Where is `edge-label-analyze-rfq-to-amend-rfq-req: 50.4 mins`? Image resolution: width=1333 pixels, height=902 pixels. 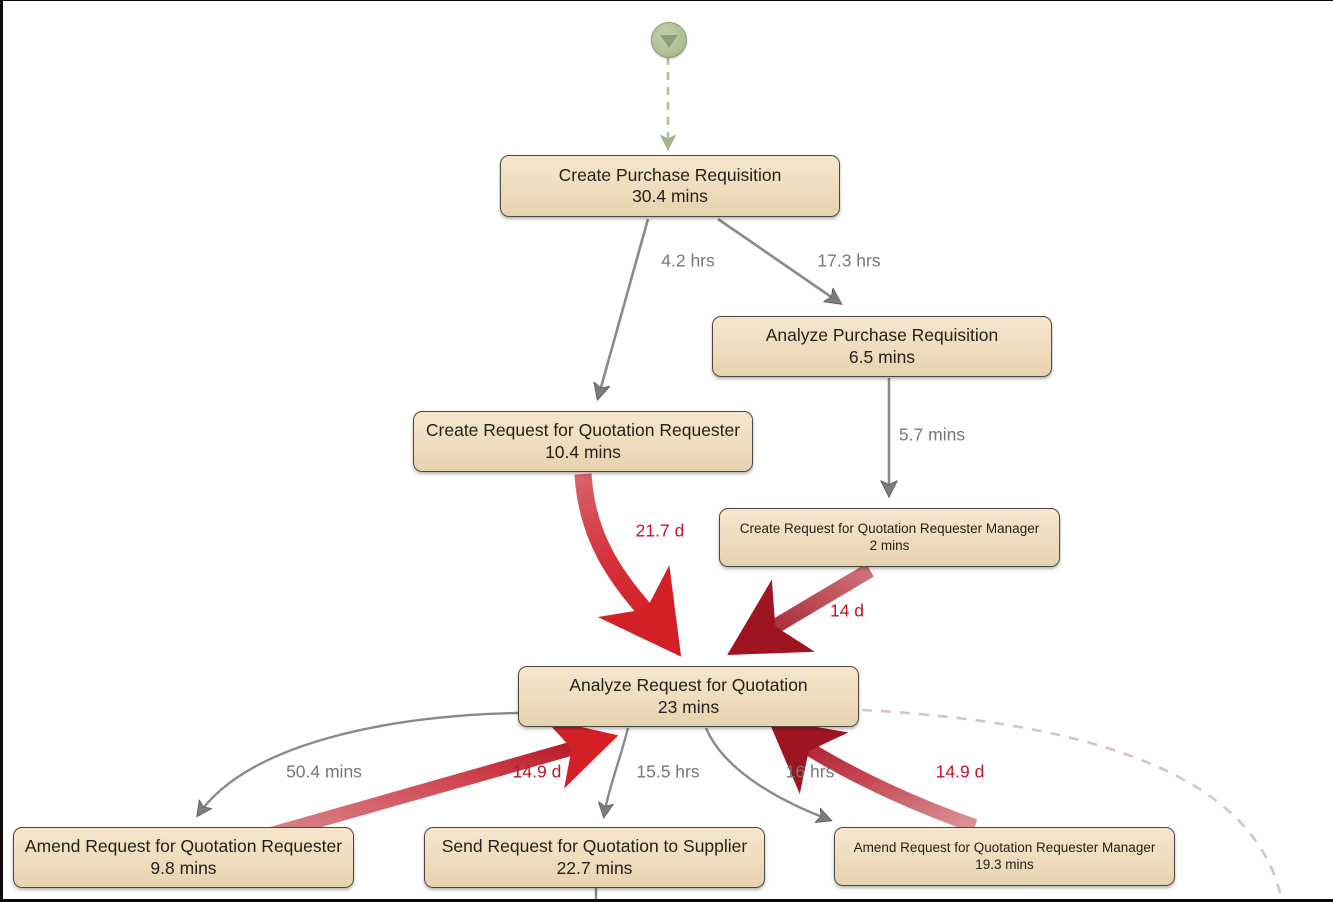
edge-label-analyze-rfq-to-amend-rfq-req: 50.4 mins is located at coordinates (324, 771).